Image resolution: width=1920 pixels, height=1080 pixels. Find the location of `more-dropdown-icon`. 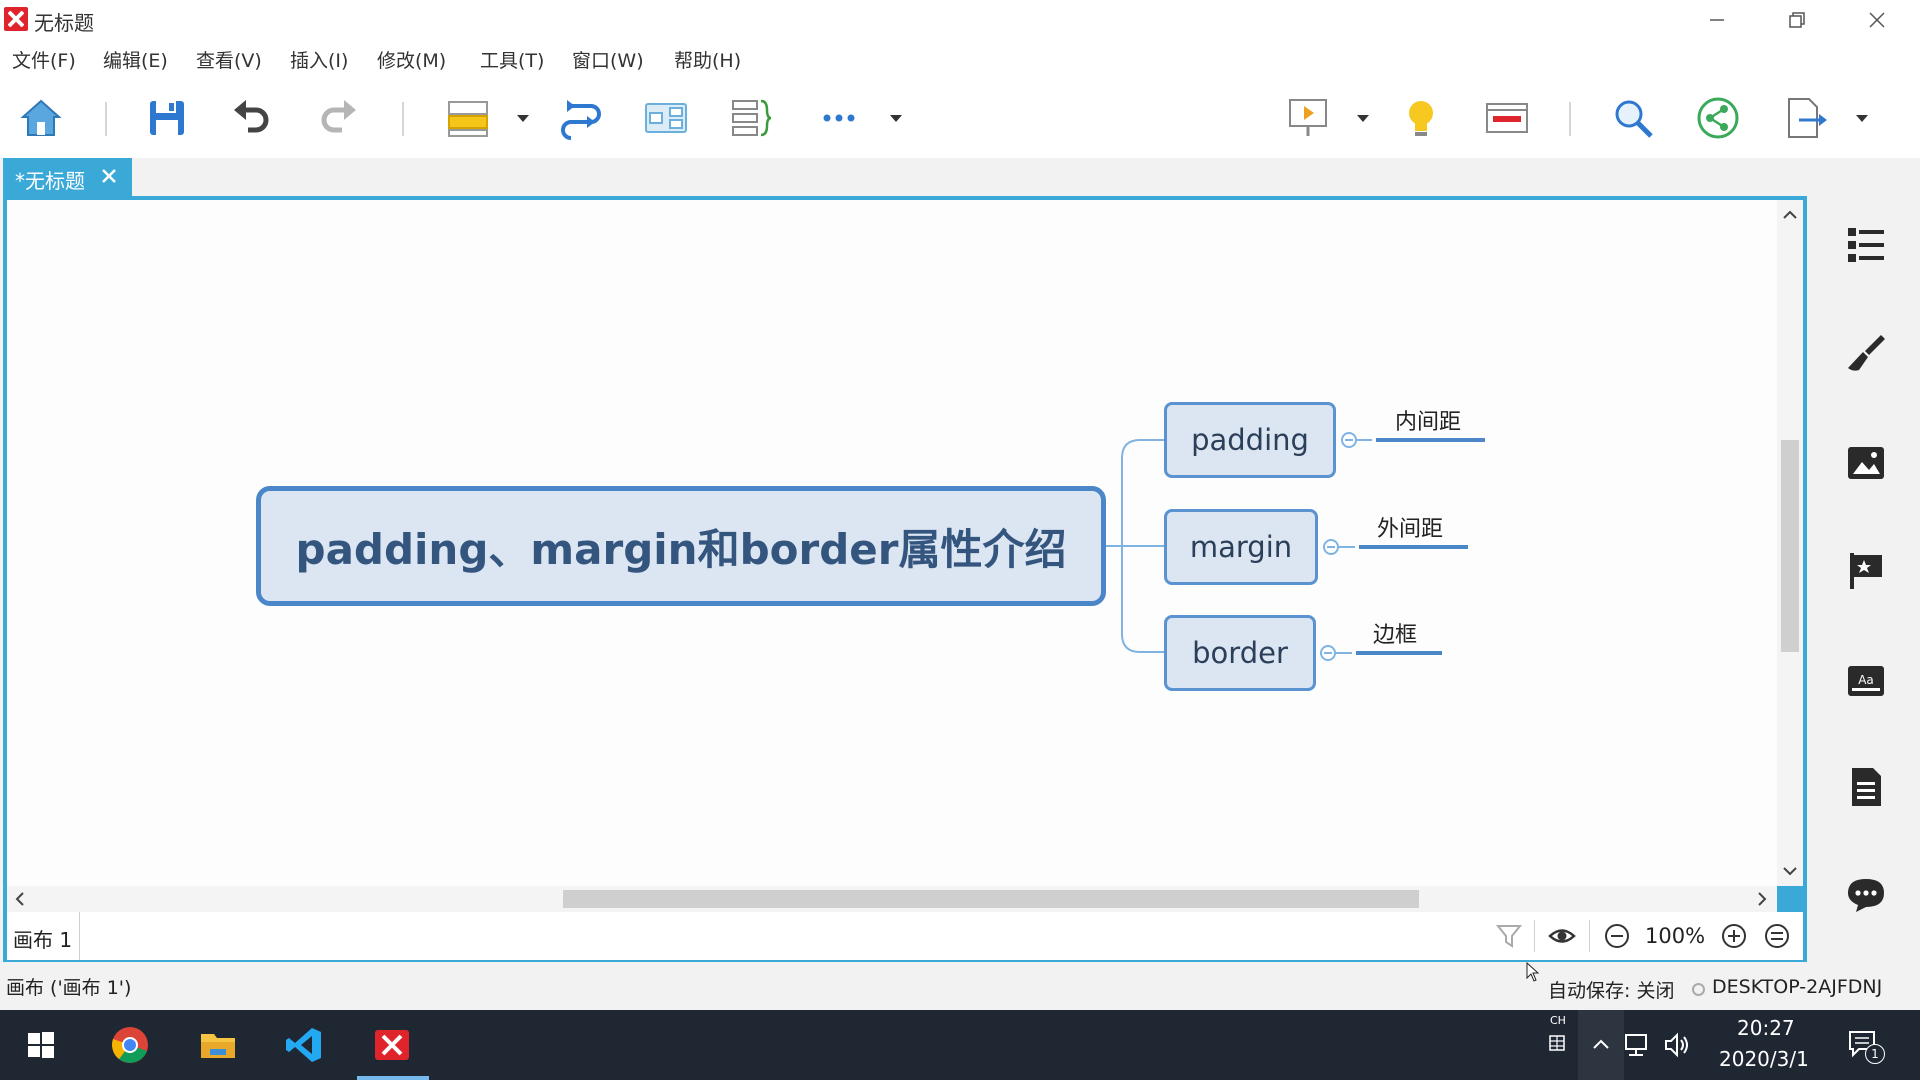

more-dropdown-icon is located at coordinates (896, 118).